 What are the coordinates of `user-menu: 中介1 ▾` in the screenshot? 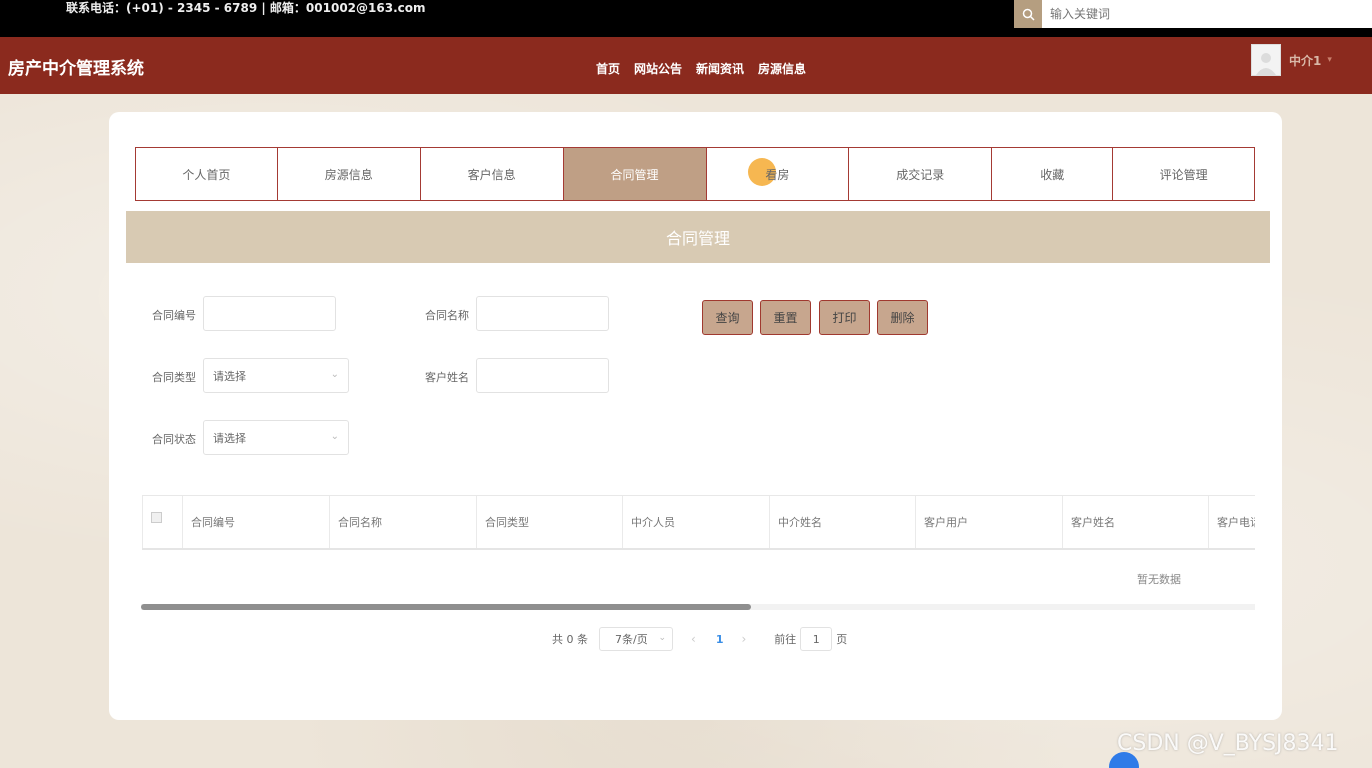 It's located at (1291, 60).